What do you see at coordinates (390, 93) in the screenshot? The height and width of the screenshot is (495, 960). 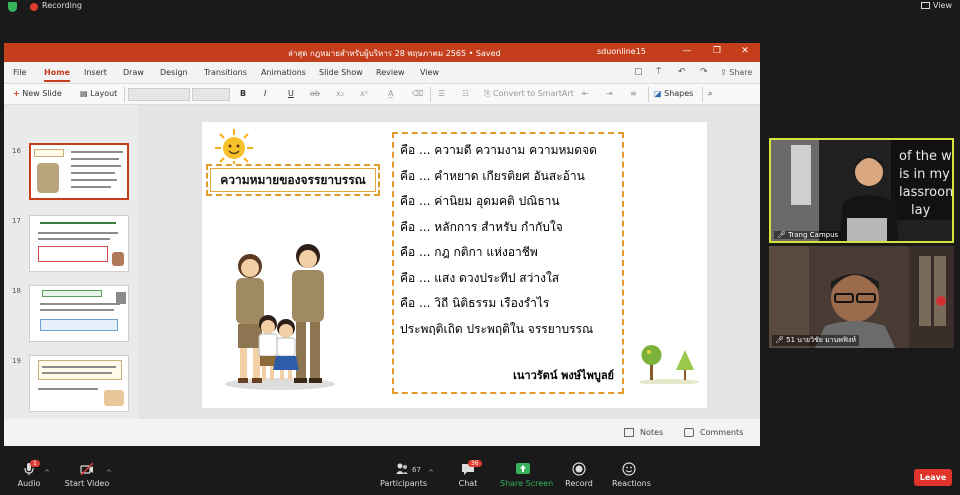 I see `text-effects-icon: A̲` at bounding box center [390, 93].